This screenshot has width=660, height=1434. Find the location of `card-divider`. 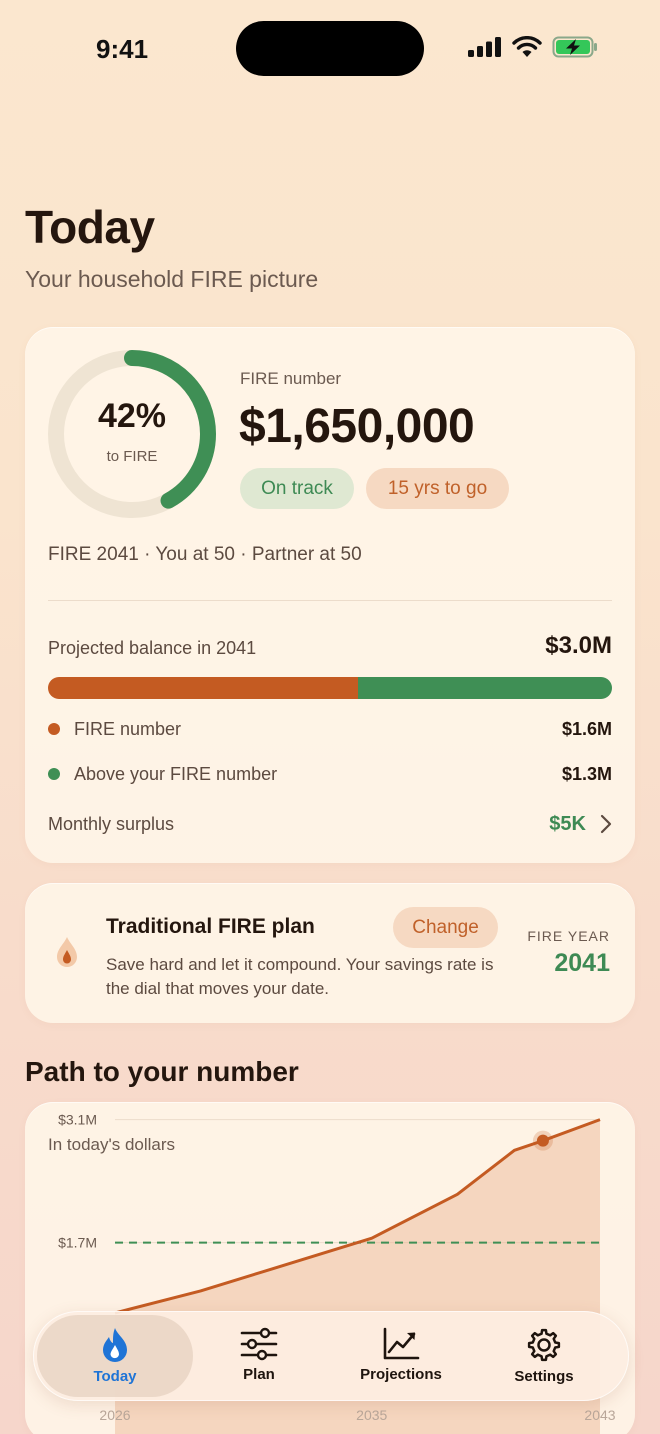

card-divider is located at coordinates (330, 600).